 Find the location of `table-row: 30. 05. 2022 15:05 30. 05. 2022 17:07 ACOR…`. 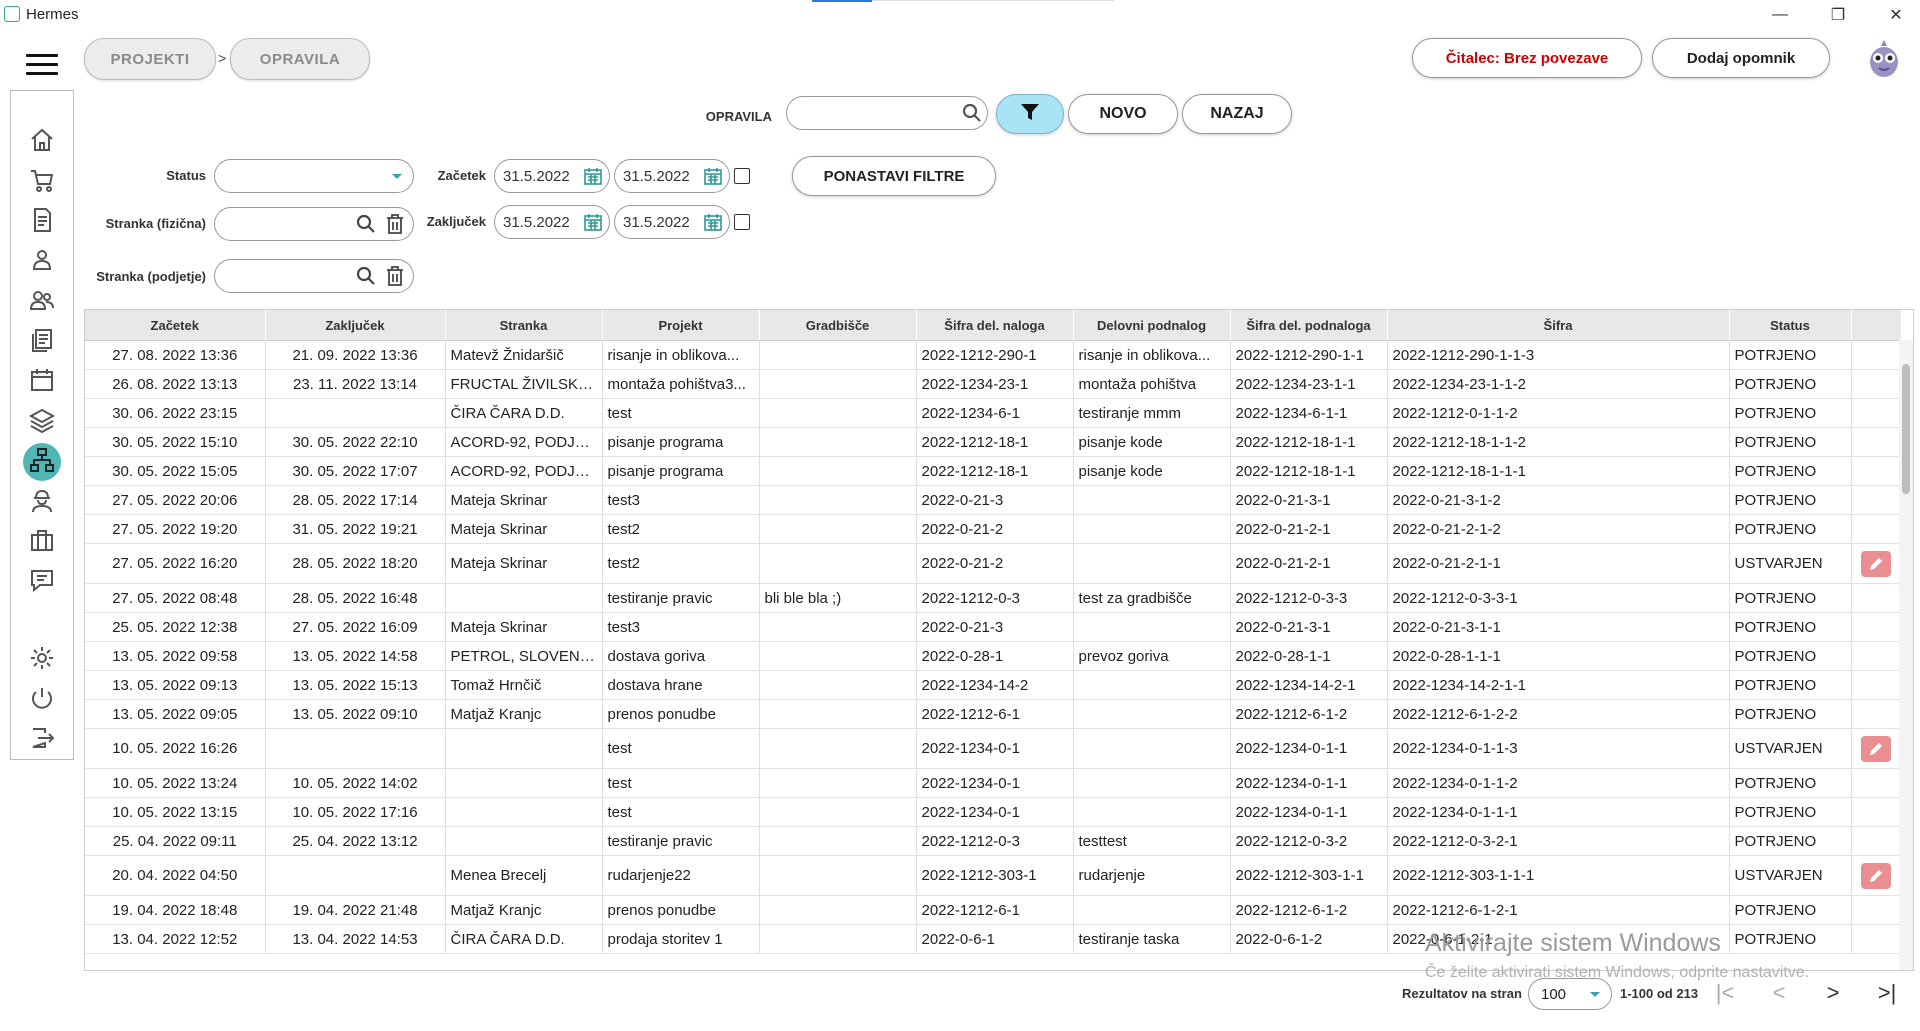

table-row: 30. 05. 2022 15:05 30. 05. 2022 17:07 ACOR… is located at coordinates (993, 471).